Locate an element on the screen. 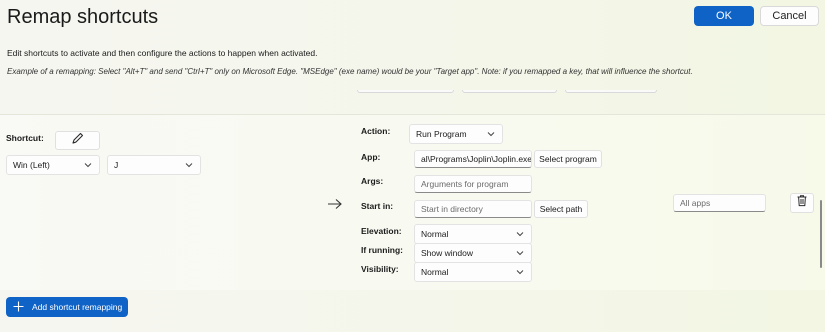 Image resolution: width=825 pixels, height=332 pixels. previous-row-edge is located at coordinates (412, 90).